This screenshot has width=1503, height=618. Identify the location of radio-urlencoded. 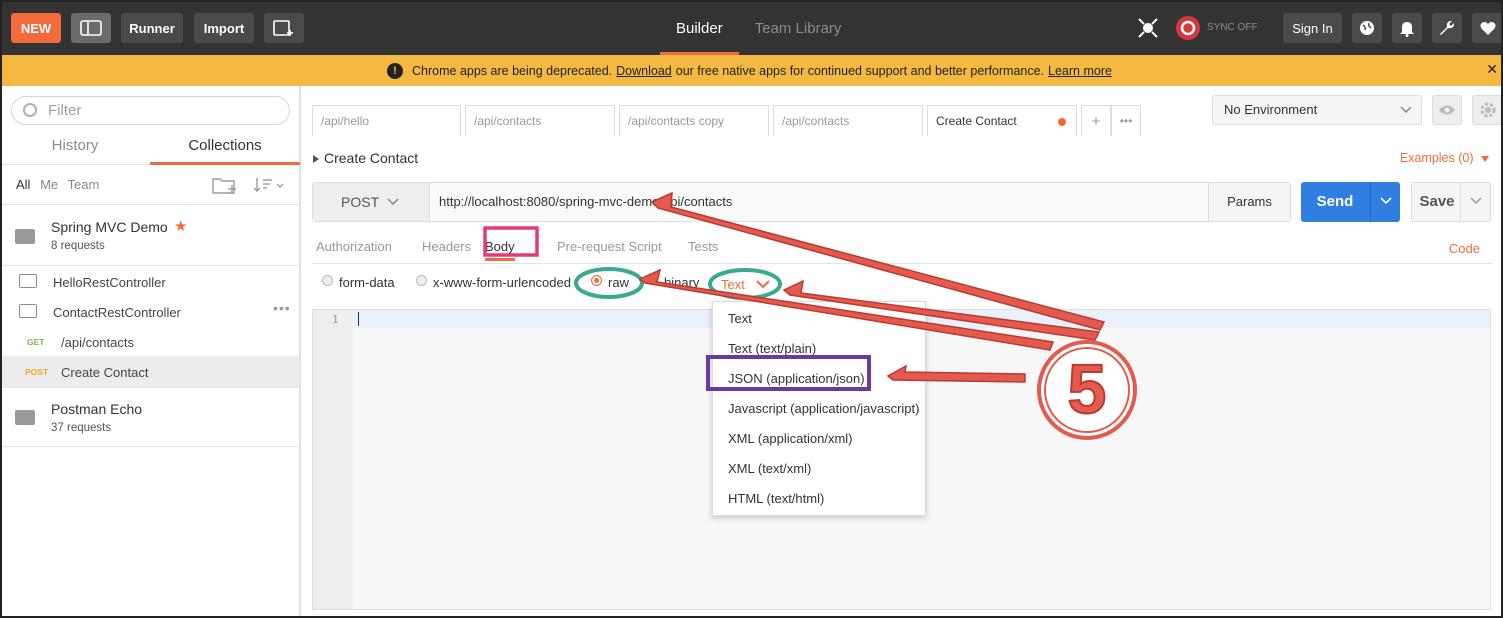
(421, 280).